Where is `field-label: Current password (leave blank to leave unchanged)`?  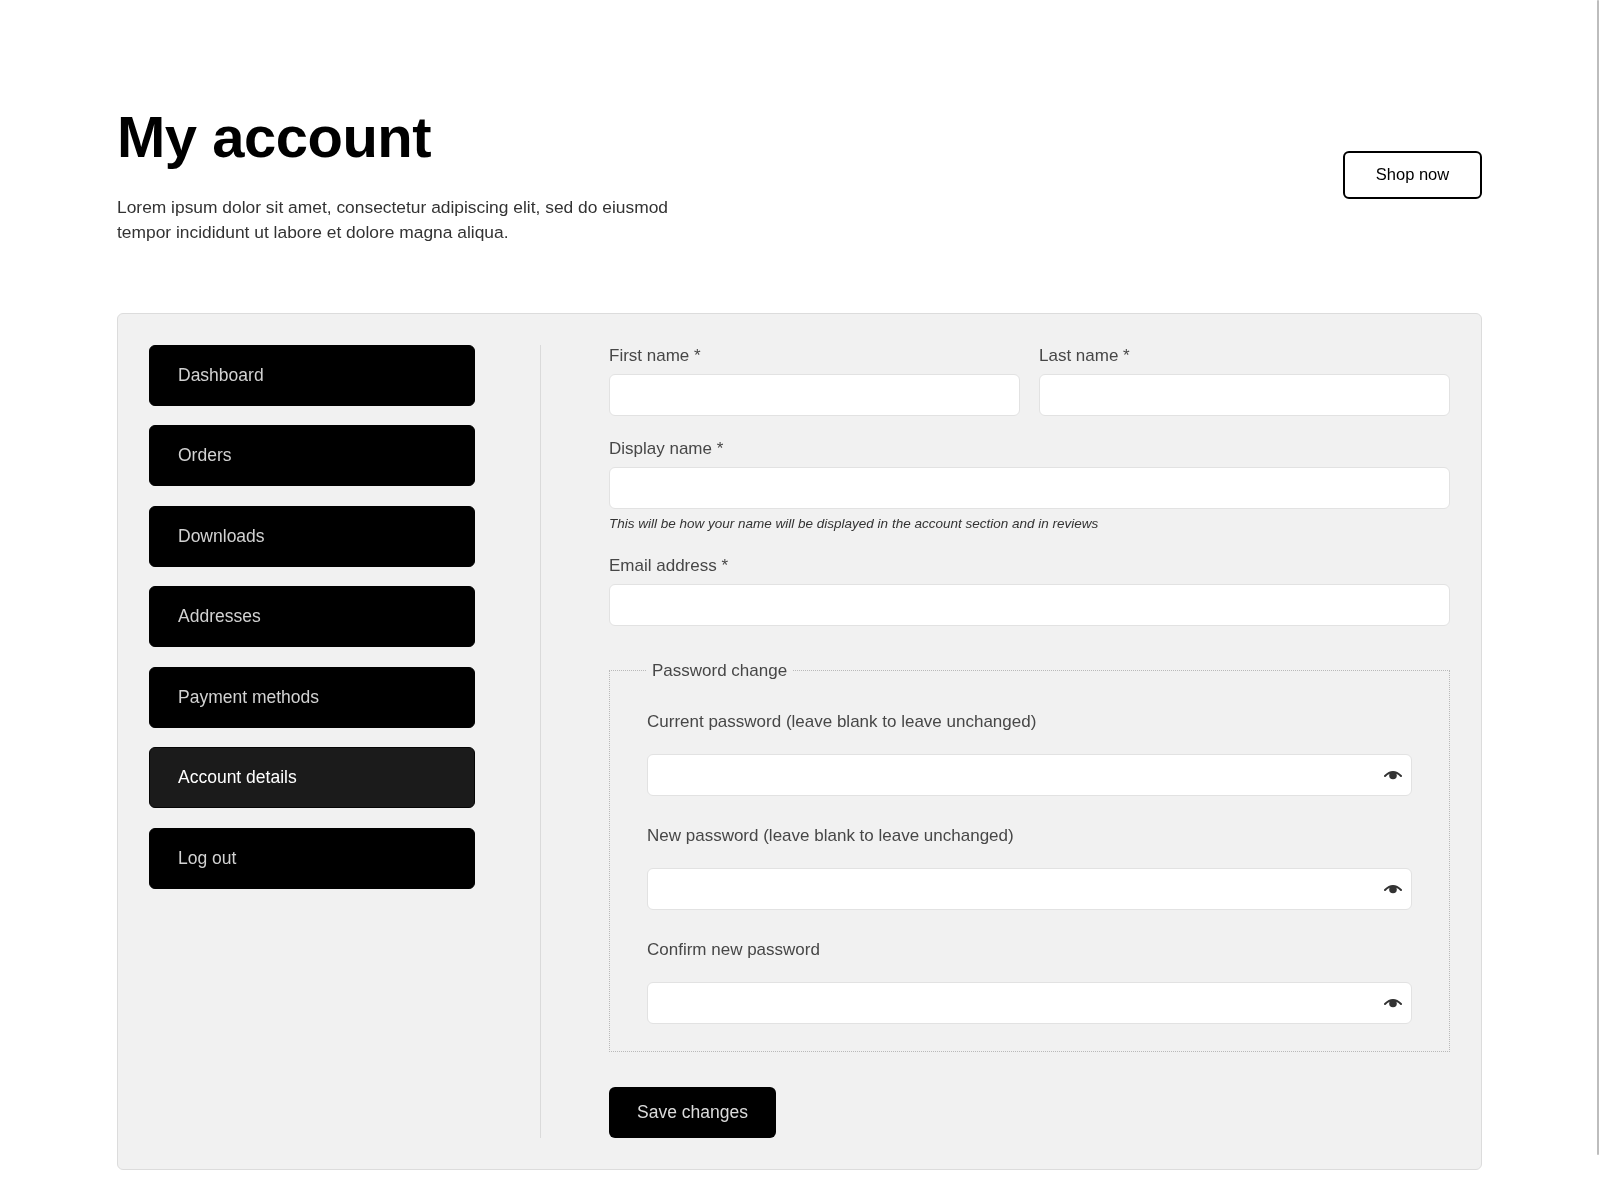 field-label: Current password (leave blank to leave unchanged) is located at coordinates (842, 721).